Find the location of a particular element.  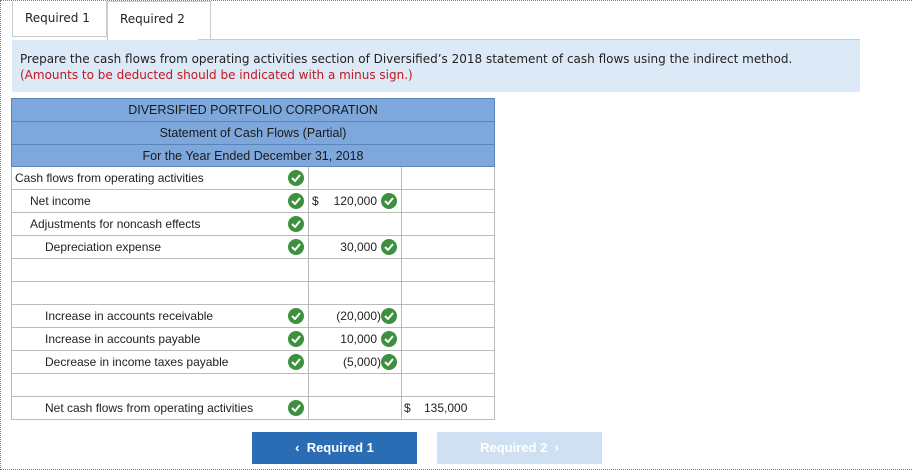

label-cell: Cash flows from operating activities is located at coordinates (160, 178).